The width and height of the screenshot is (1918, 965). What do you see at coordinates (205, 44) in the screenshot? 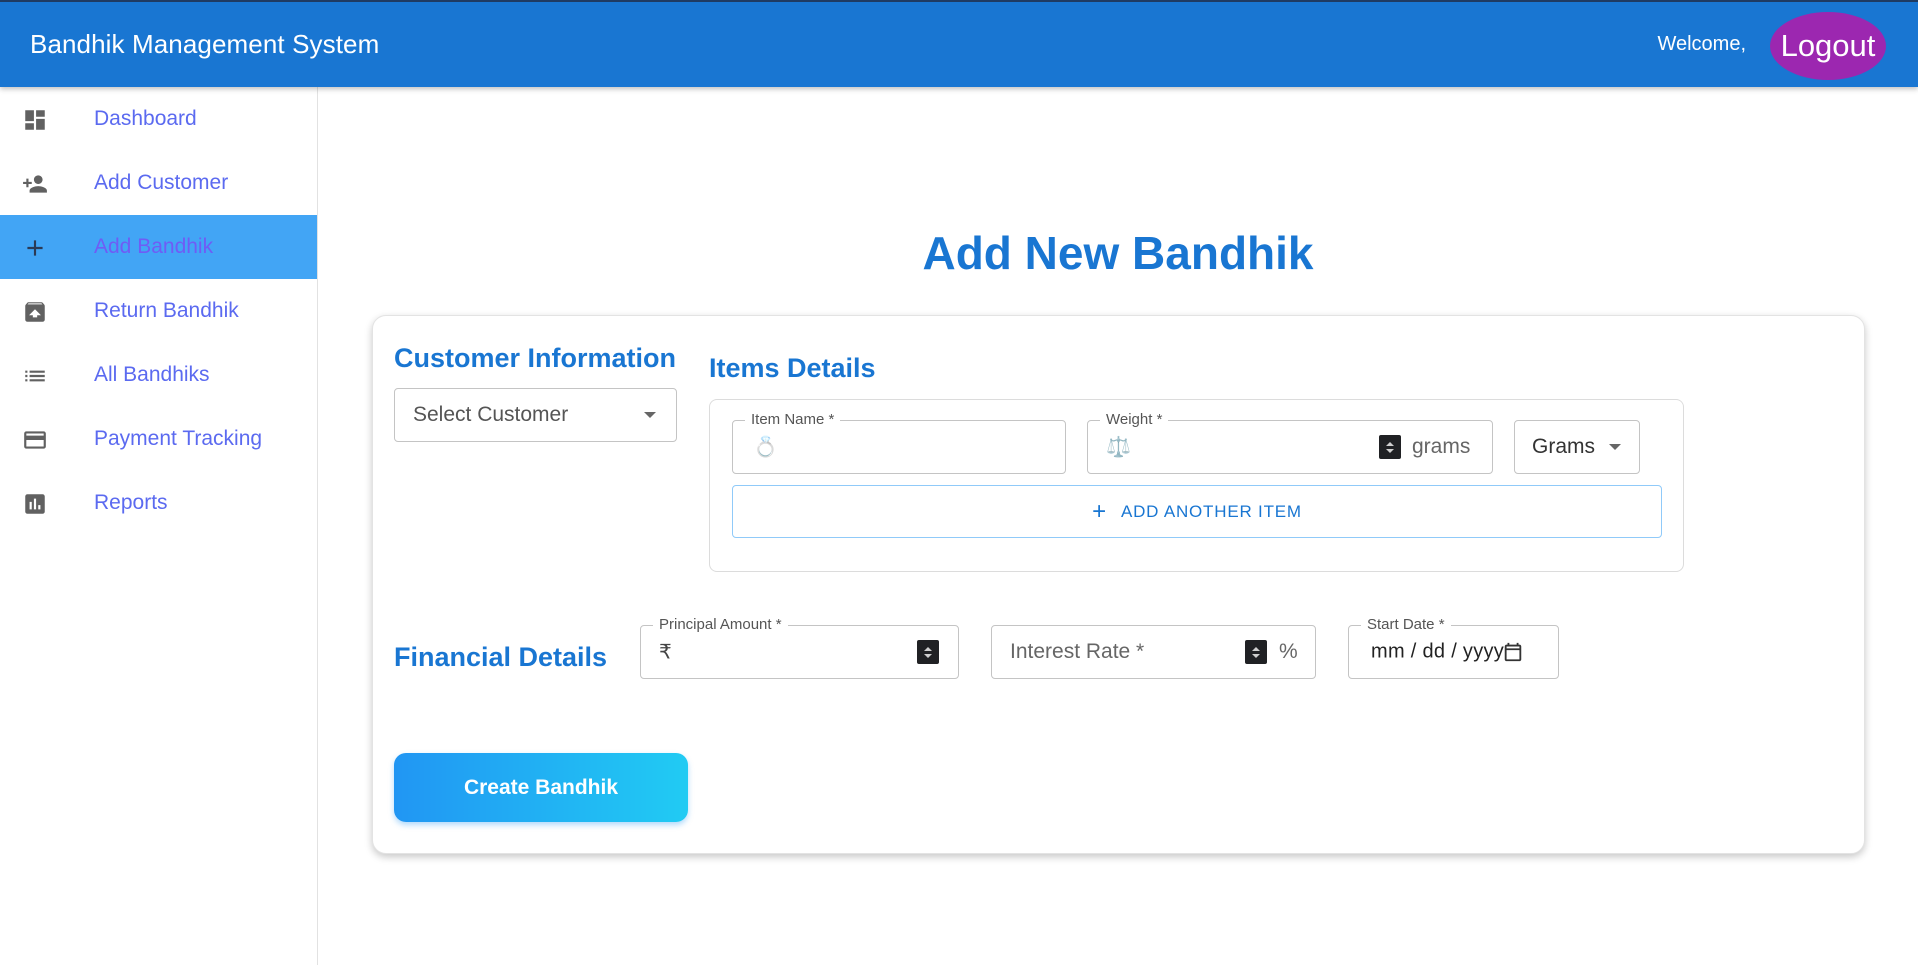
I see `app-title: Bandhik Management System` at bounding box center [205, 44].